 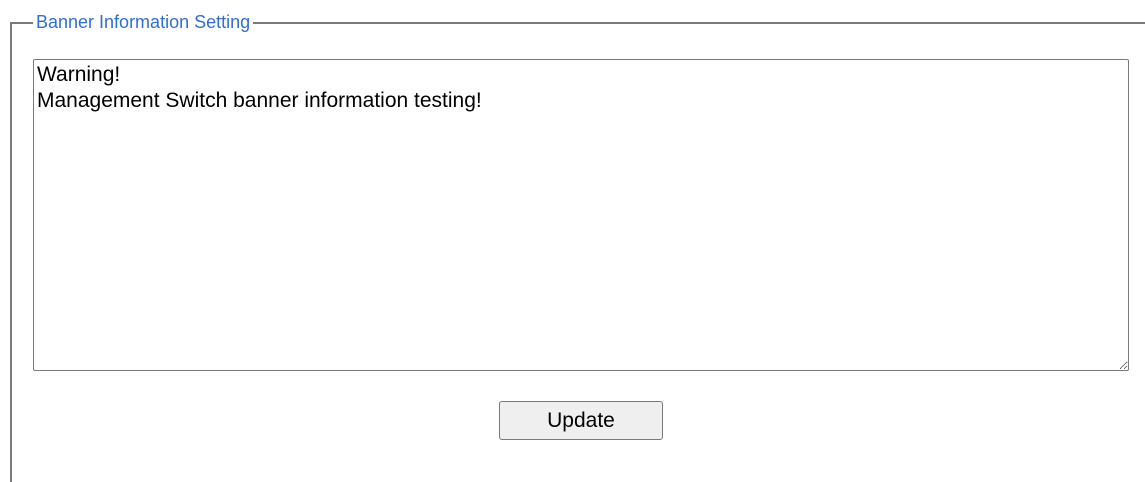 What do you see at coordinates (143, 22) in the screenshot?
I see `banner-setting-legend: Banner Information Setting` at bounding box center [143, 22].